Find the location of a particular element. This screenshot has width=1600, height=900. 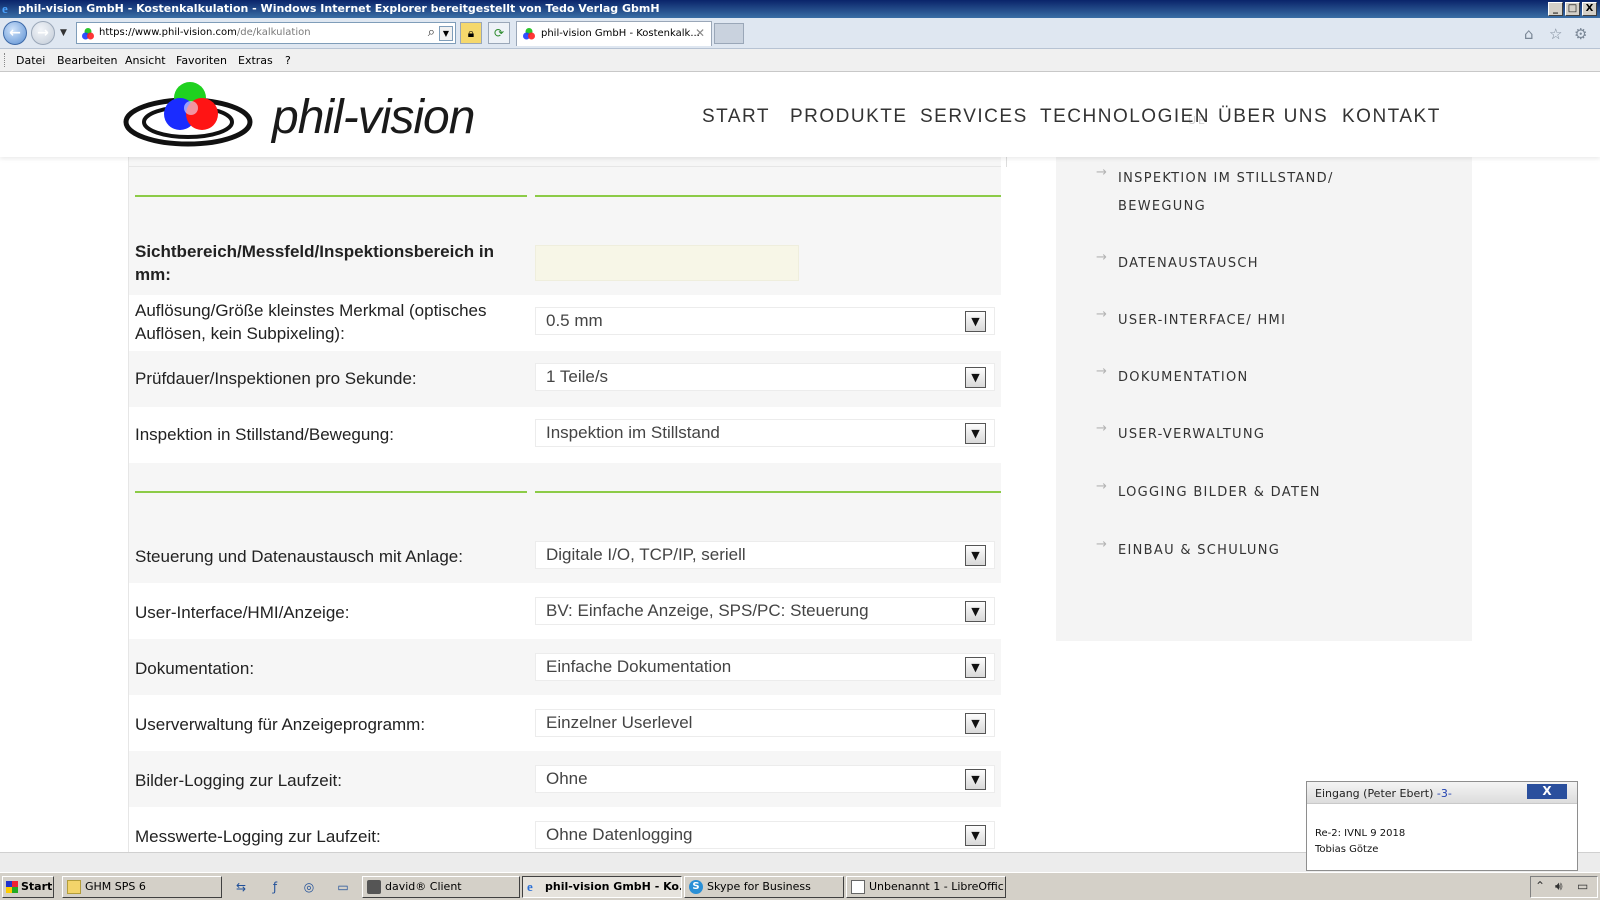

search-icon: ⌕ is located at coordinates (431, 32).